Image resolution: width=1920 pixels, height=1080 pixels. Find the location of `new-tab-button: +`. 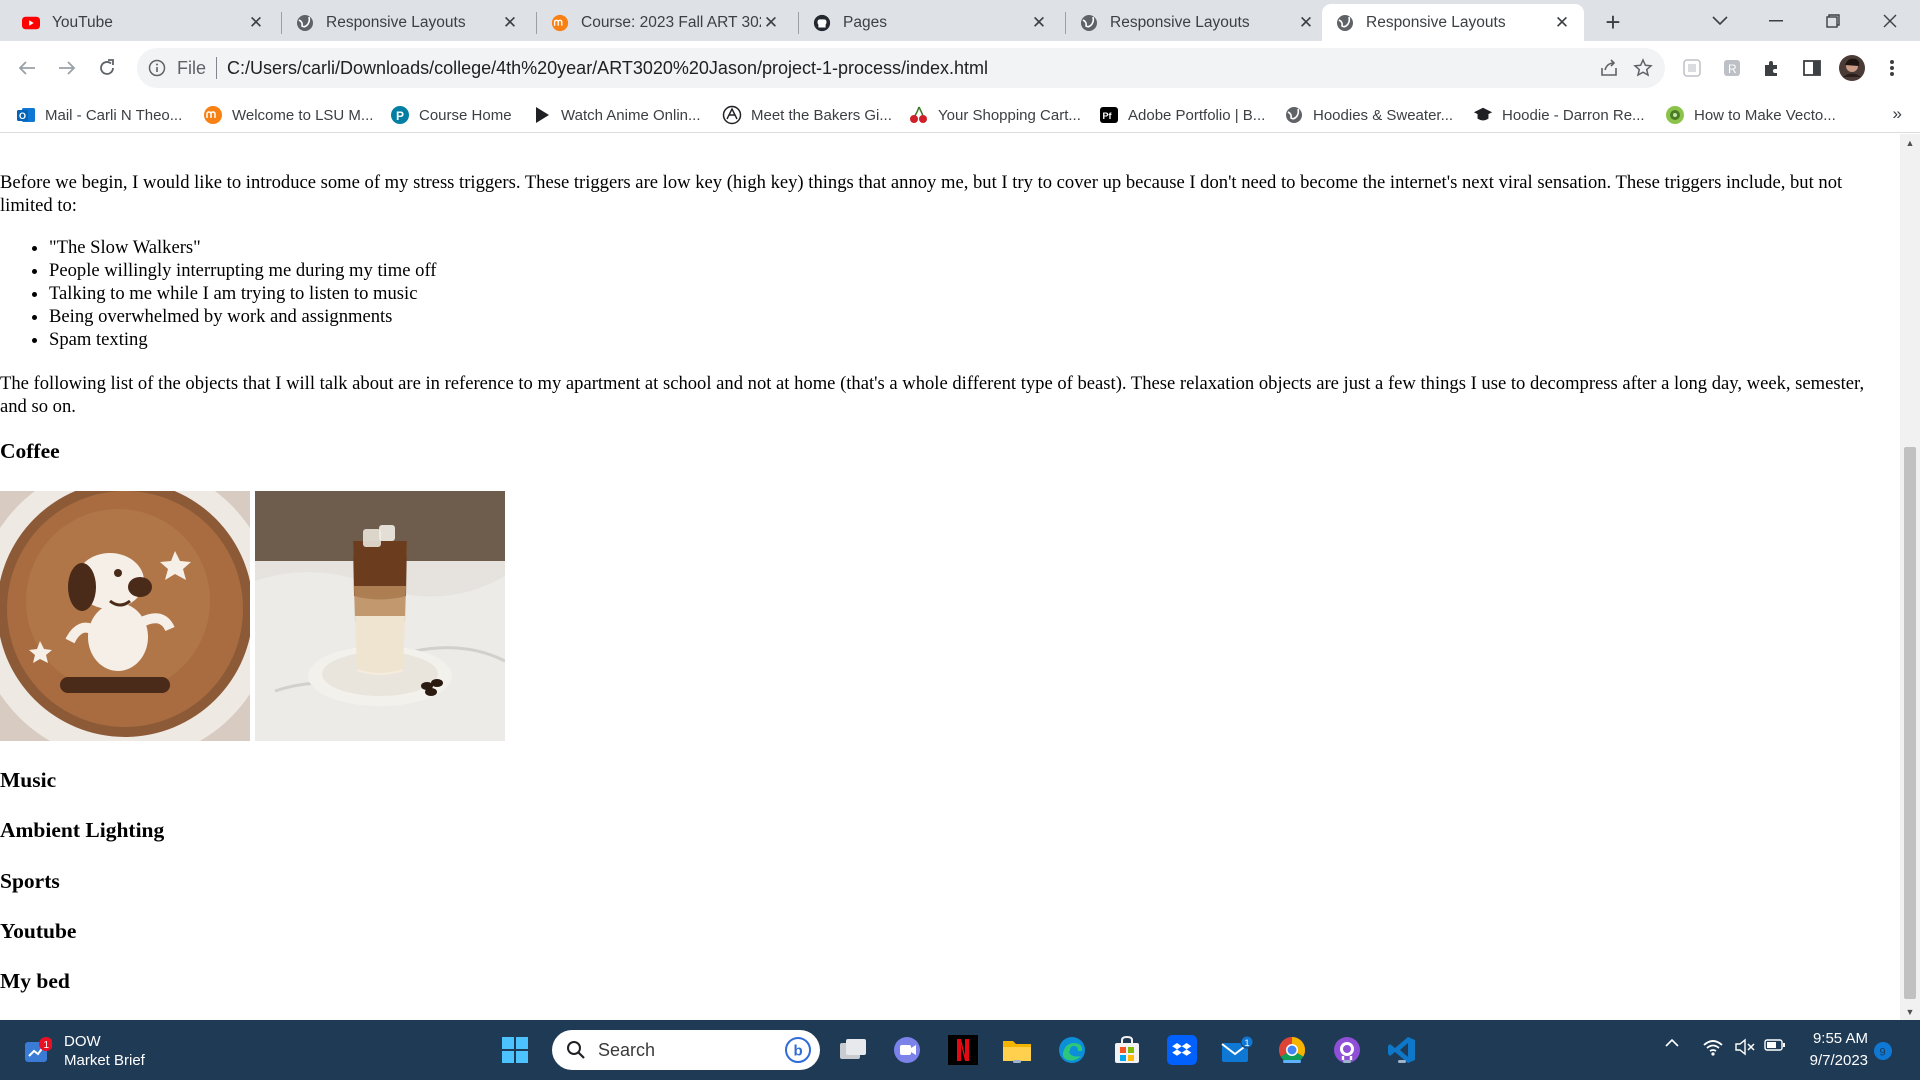

new-tab-button: + is located at coordinates (1613, 22).